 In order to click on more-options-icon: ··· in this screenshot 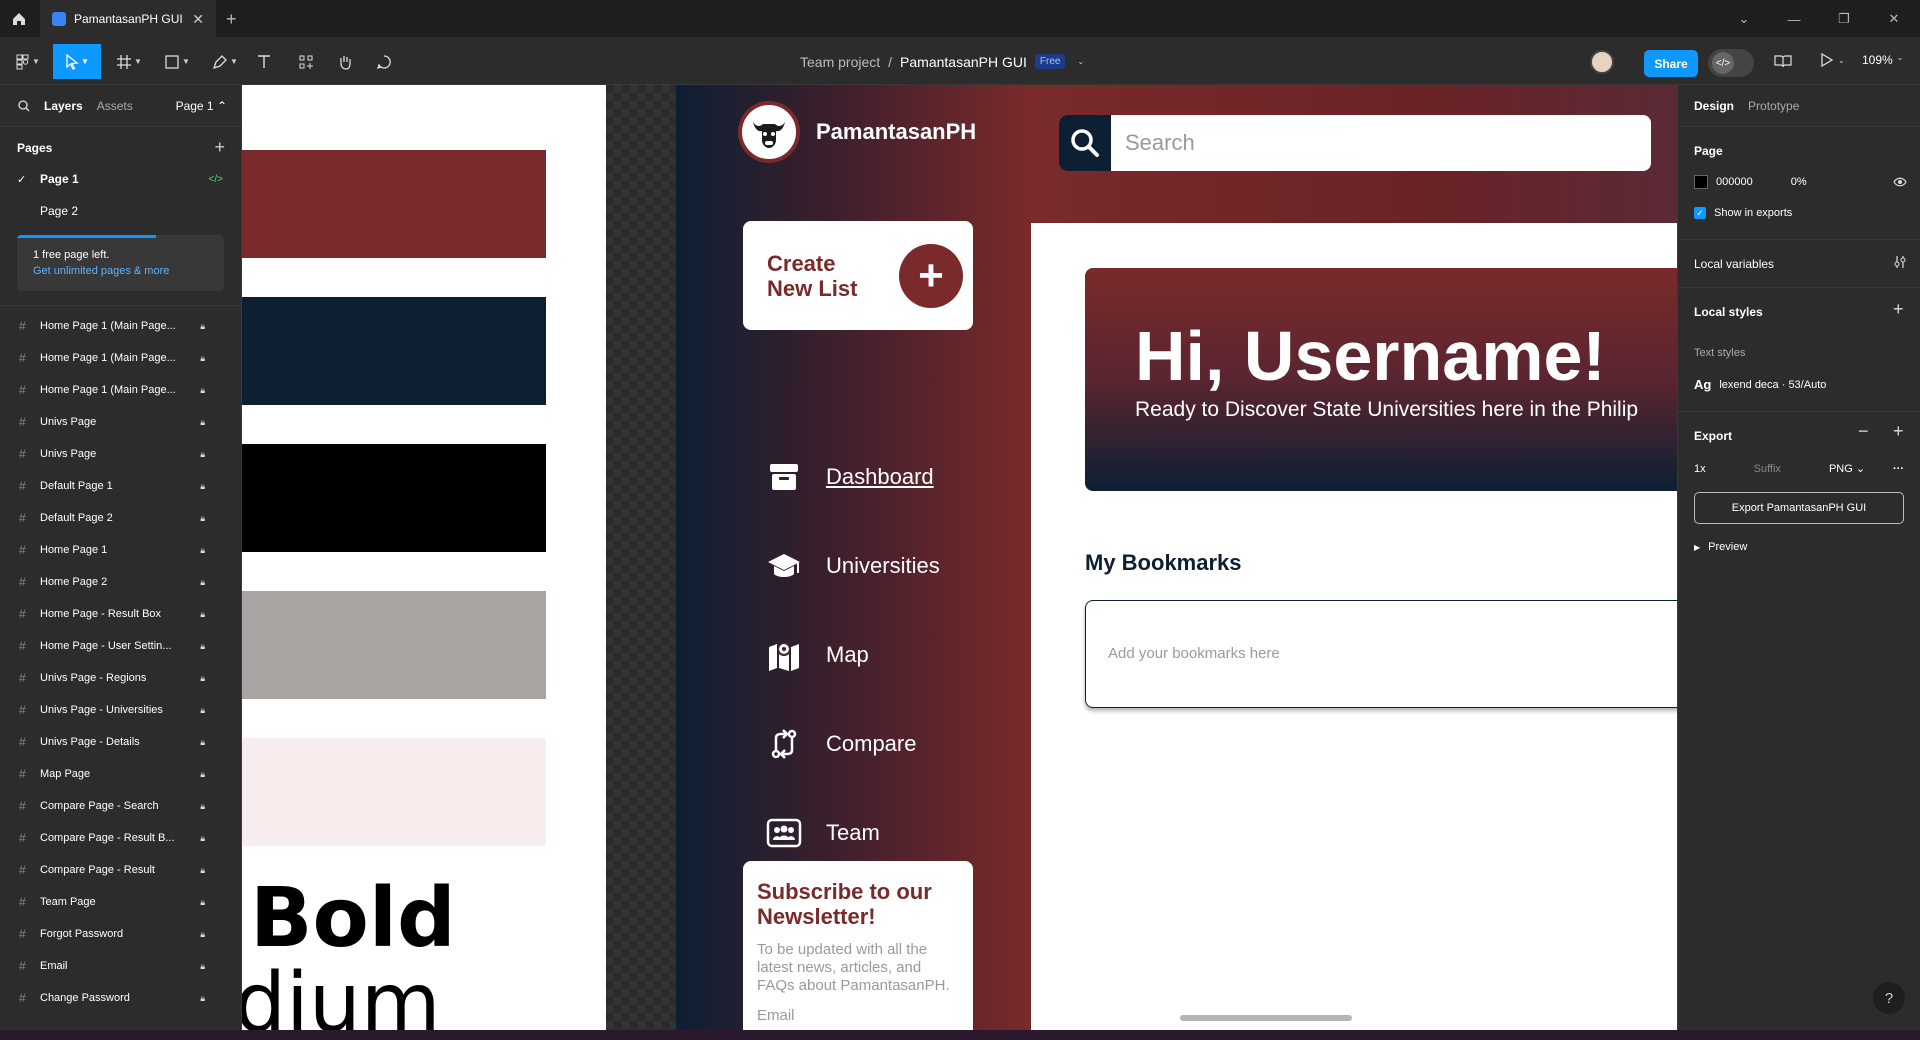, I will do `click(1898, 469)`.